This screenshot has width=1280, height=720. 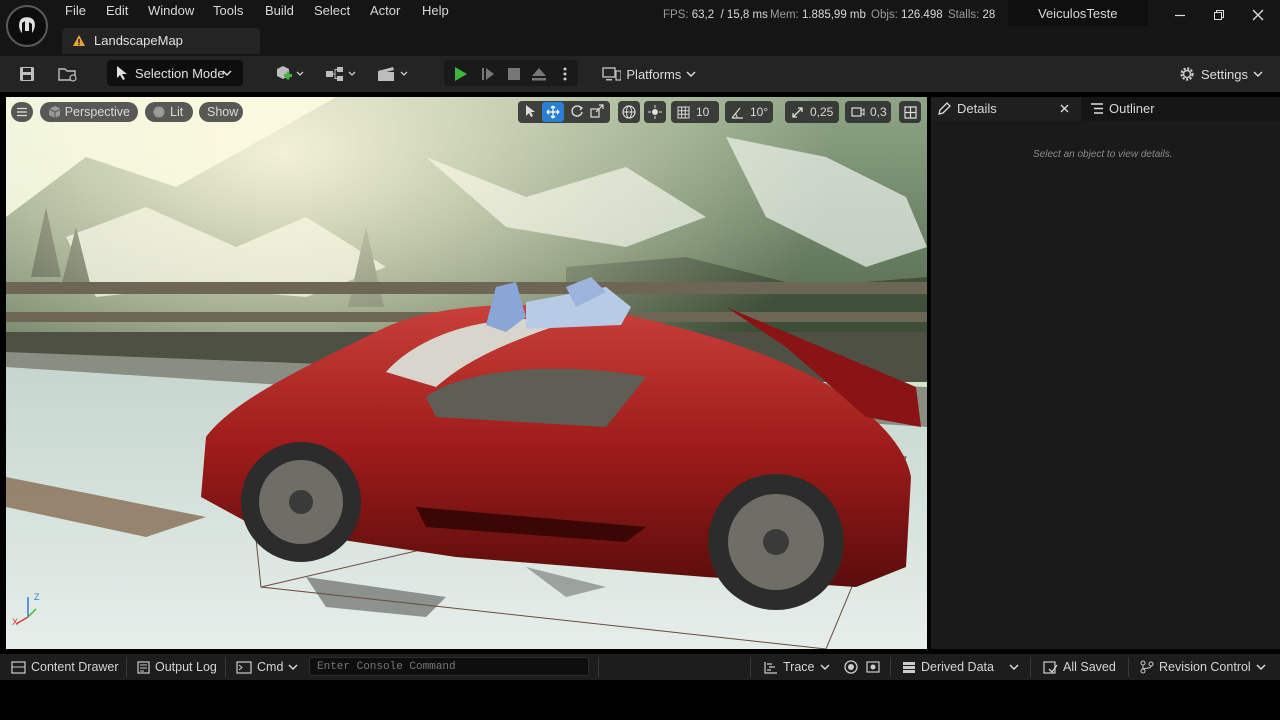 What do you see at coordinates (27, 26) in the screenshot?
I see `unreal-logo-icon` at bounding box center [27, 26].